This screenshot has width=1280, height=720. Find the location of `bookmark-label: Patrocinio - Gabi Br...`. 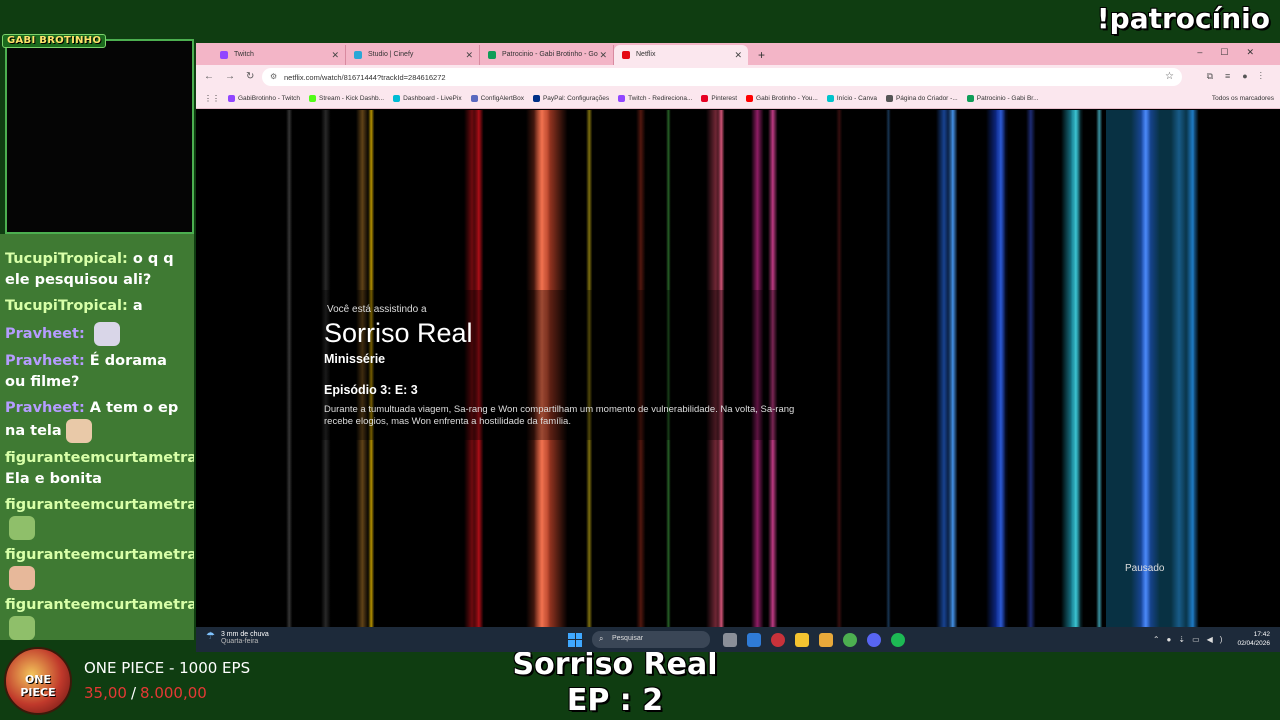

bookmark-label: Patrocinio - Gabi Br... is located at coordinates (1007, 98).